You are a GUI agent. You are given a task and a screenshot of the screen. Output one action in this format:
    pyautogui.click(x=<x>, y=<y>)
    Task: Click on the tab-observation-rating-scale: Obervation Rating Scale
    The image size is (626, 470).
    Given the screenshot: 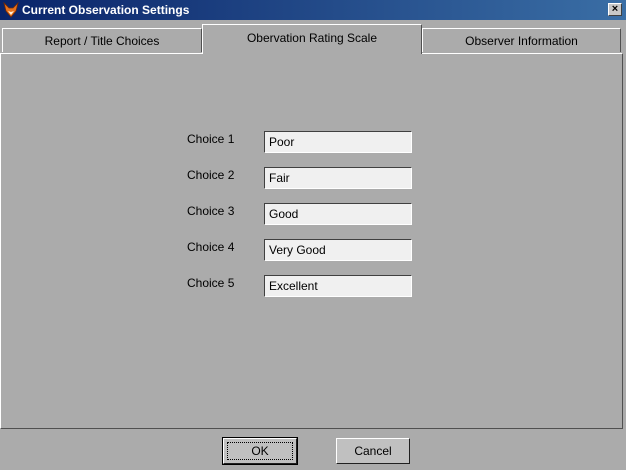 What is the action you would take?
    pyautogui.click(x=312, y=39)
    